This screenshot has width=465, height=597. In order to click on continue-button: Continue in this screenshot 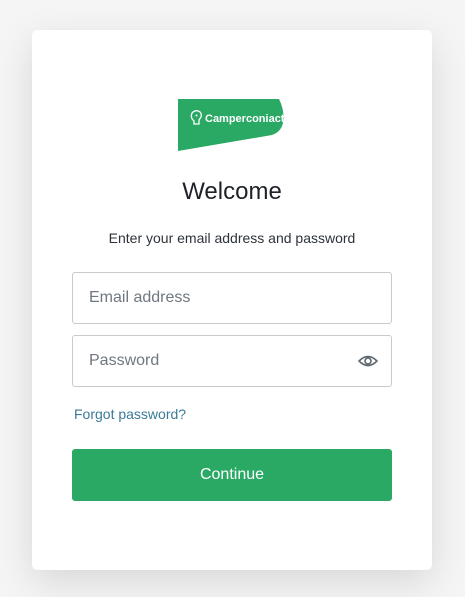, I will do `click(232, 475)`.